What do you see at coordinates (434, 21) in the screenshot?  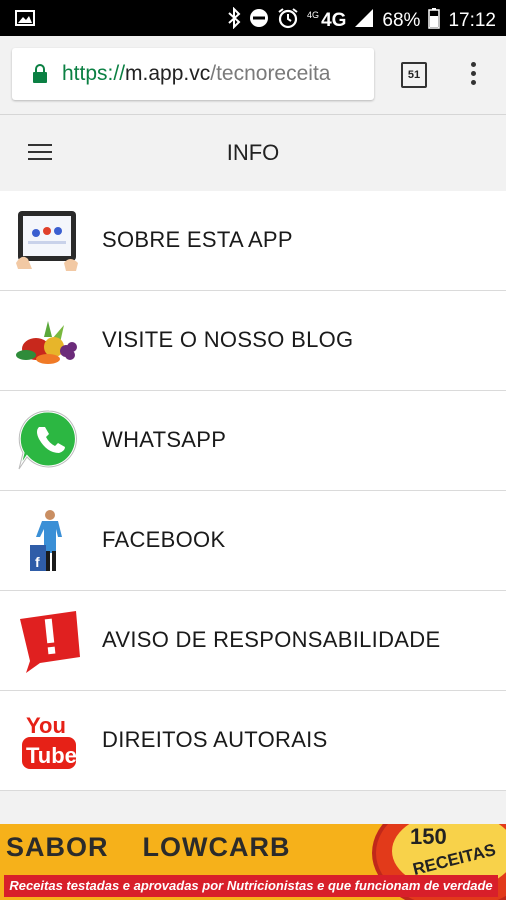 I see `battery-icon` at bounding box center [434, 21].